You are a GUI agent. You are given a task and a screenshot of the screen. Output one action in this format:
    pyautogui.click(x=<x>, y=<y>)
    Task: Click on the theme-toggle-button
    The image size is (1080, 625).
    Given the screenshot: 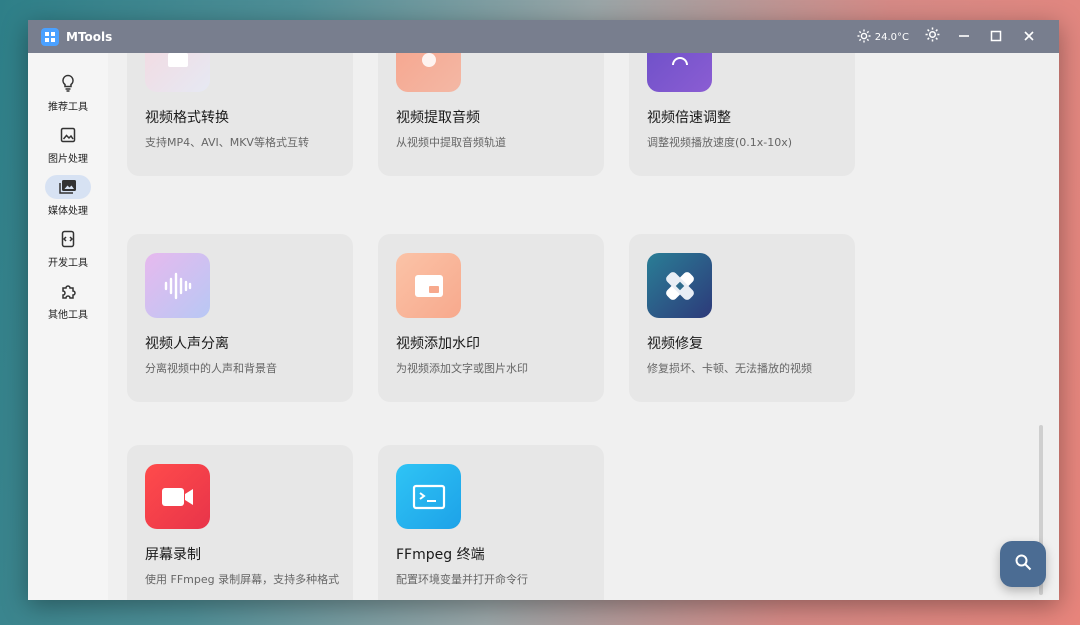 What is the action you would take?
    pyautogui.click(x=932, y=36)
    